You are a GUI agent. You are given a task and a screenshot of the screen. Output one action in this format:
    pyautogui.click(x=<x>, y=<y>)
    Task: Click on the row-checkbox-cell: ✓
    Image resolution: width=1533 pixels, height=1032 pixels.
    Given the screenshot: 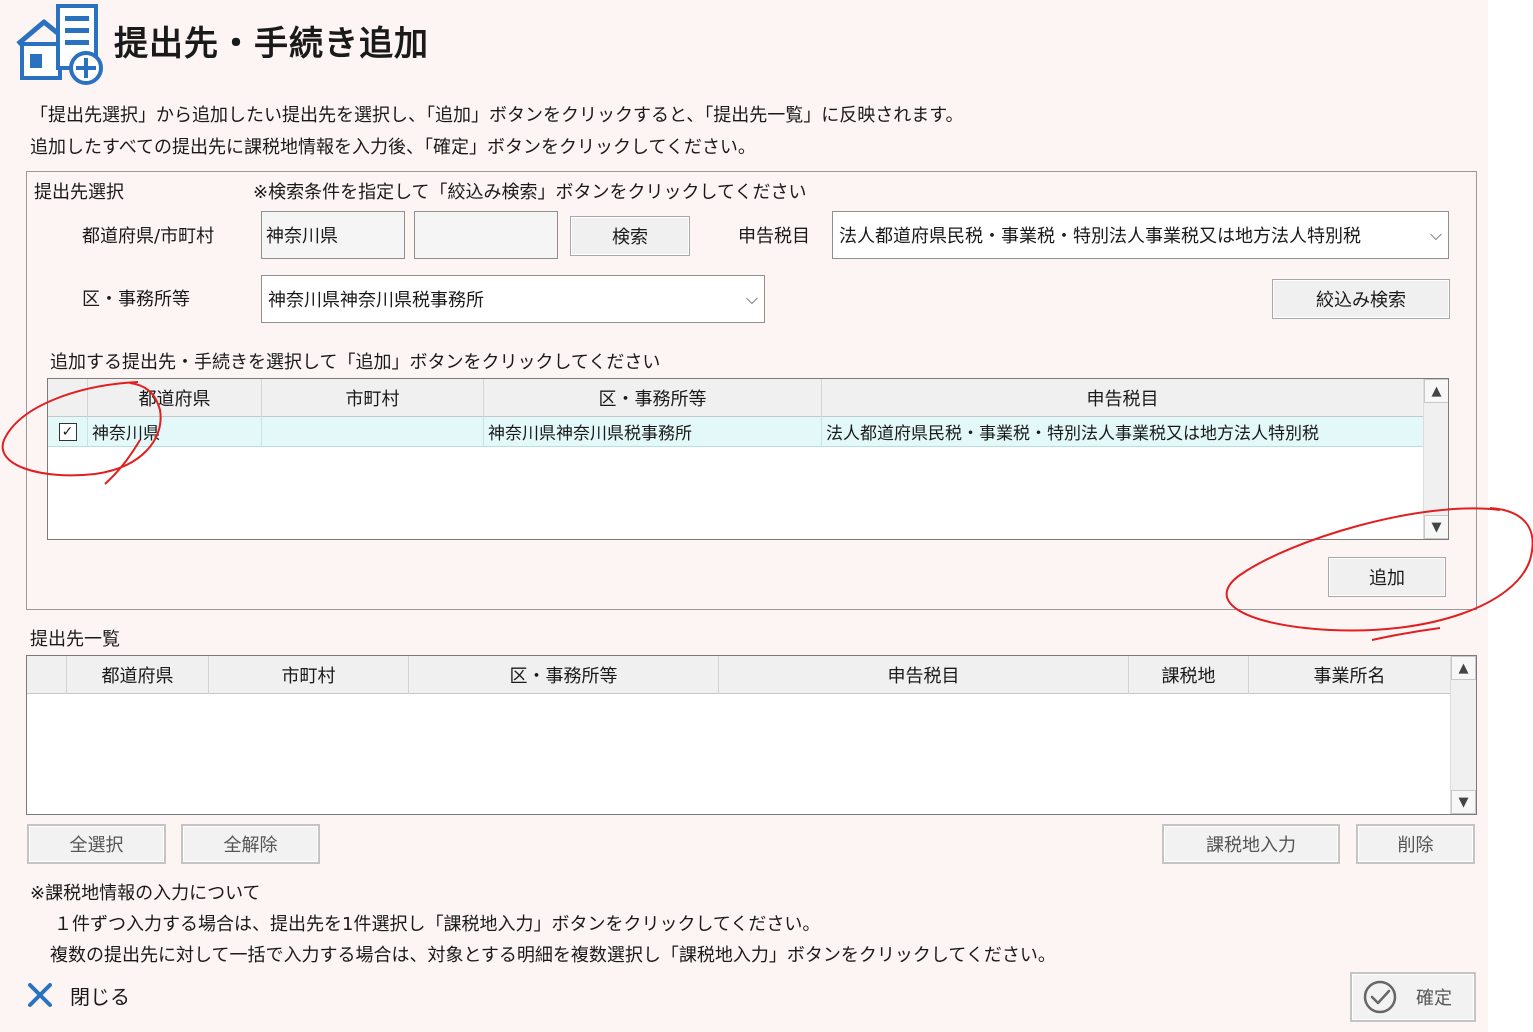 What is the action you would take?
    pyautogui.click(x=68, y=431)
    